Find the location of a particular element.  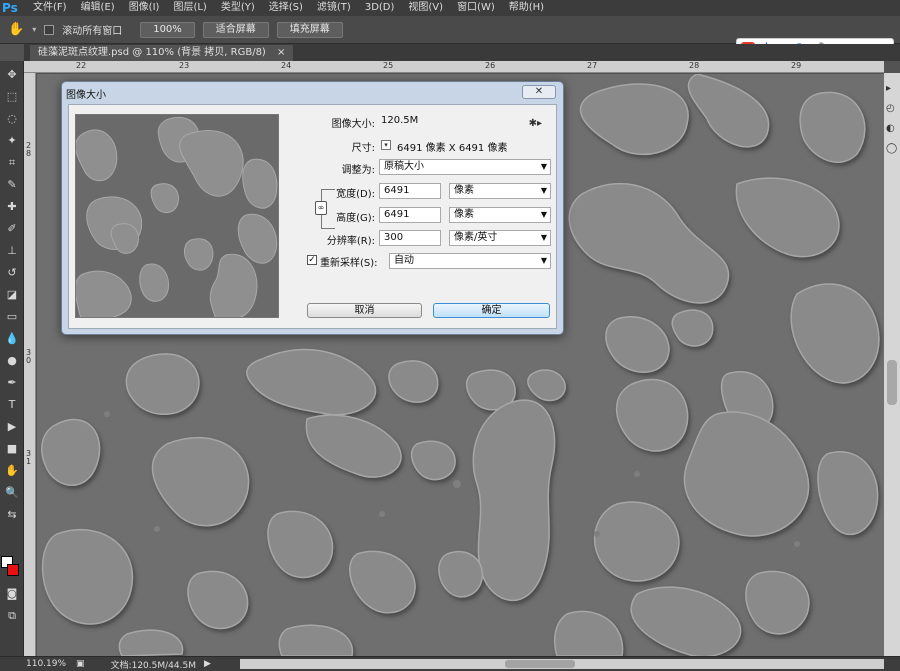

resample-value: 自动 is located at coordinates (404, 260).